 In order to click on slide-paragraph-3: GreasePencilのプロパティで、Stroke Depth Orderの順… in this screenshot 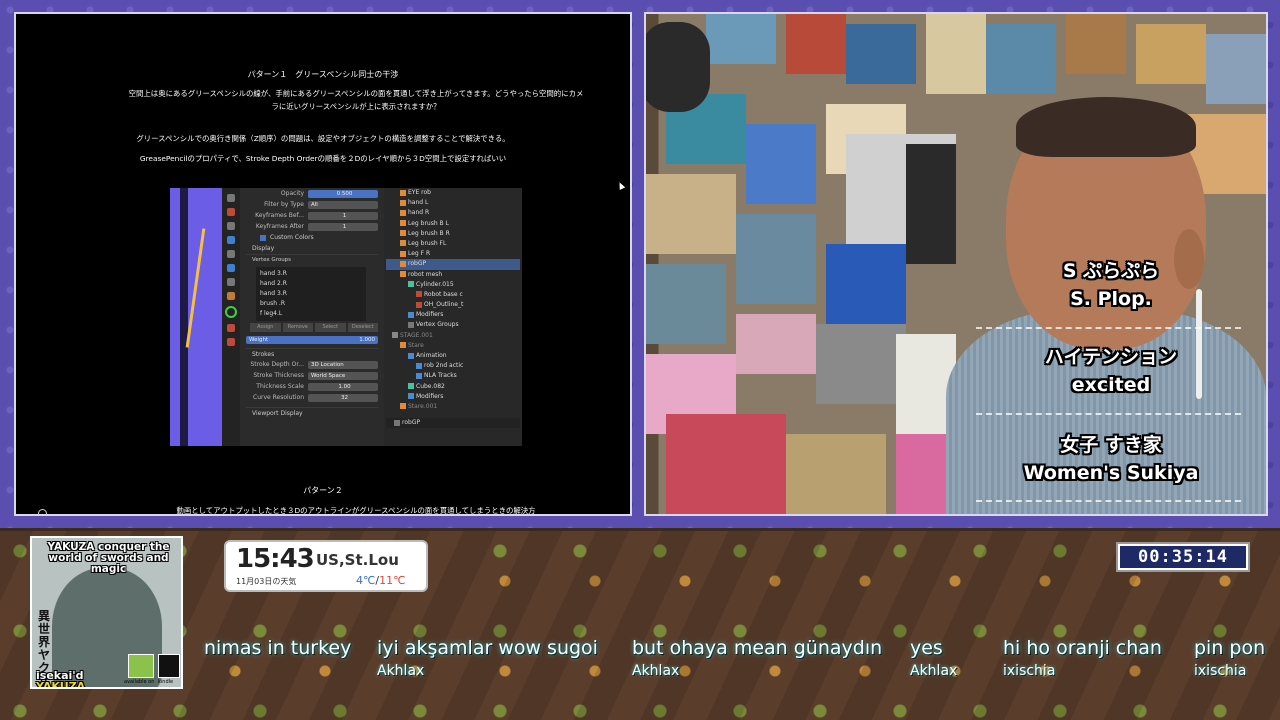, I will do `click(323, 158)`.